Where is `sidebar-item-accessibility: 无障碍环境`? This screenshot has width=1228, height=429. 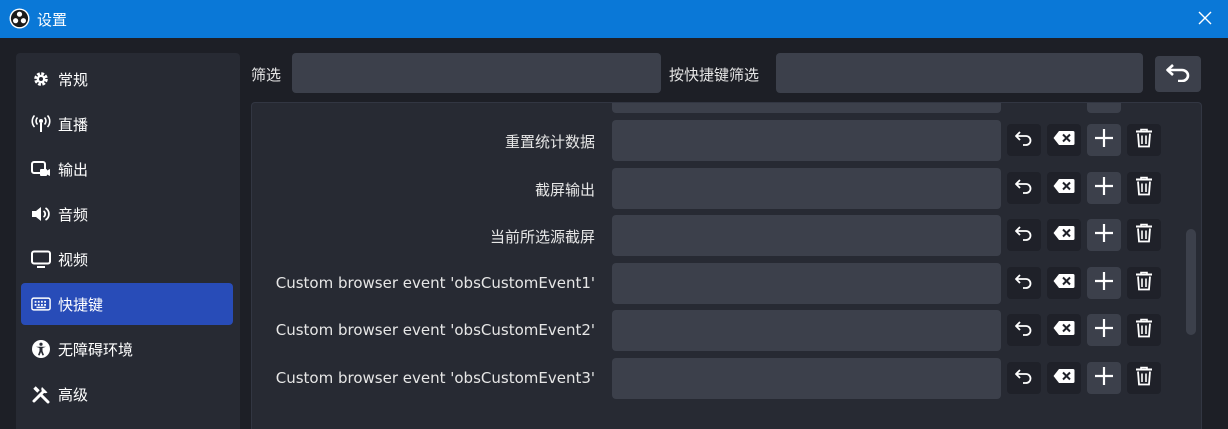
sidebar-item-accessibility: 无障碍环境 is located at coordinates (127, 349).